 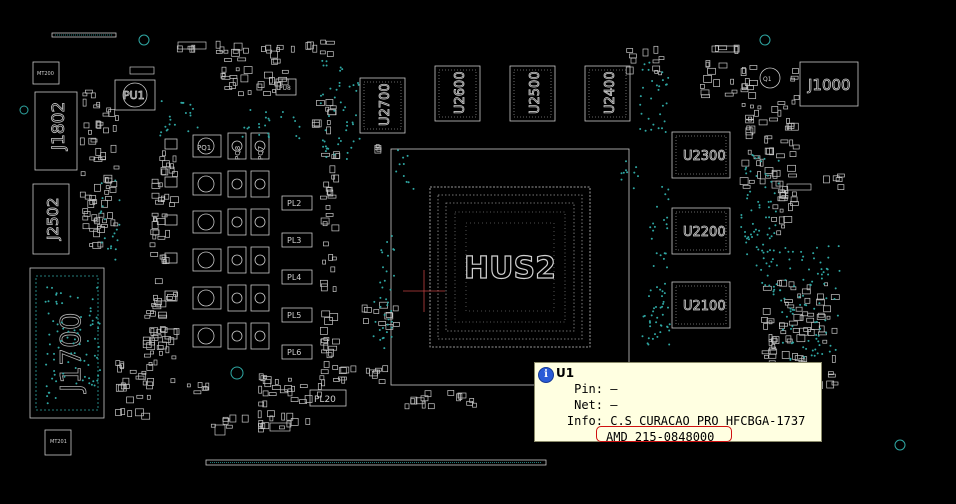 I want to click on vrm-mosfet-ring, so click(x=206, y=298).